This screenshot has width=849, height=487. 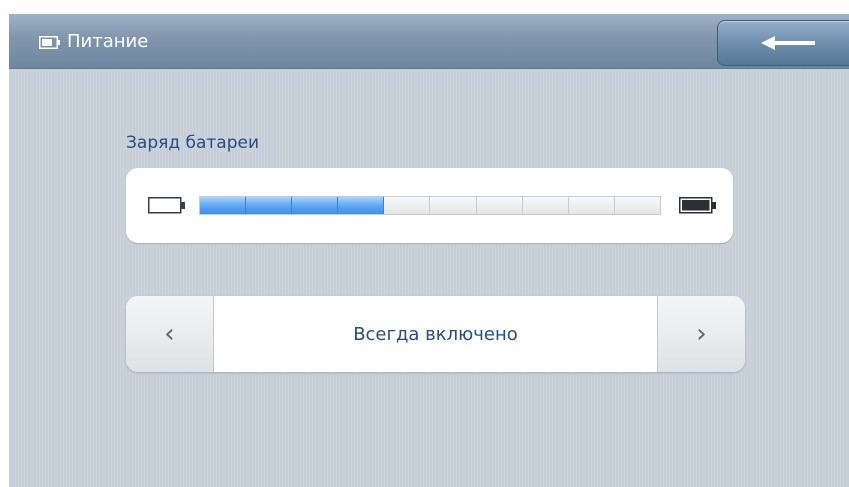 I want to click on next-option-button: ›, so click(x=701, y=334).